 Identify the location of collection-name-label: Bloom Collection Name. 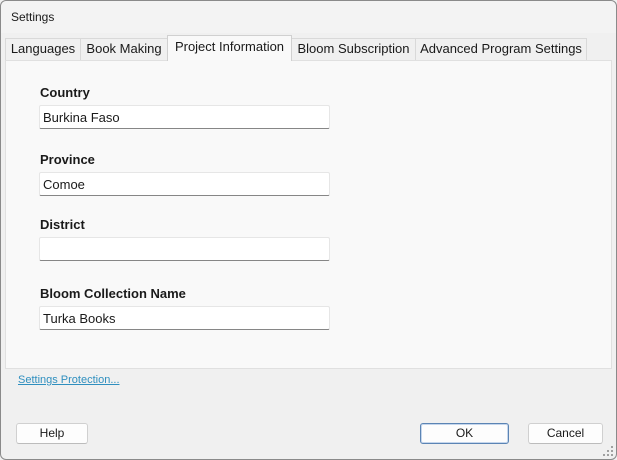
(113, 293).